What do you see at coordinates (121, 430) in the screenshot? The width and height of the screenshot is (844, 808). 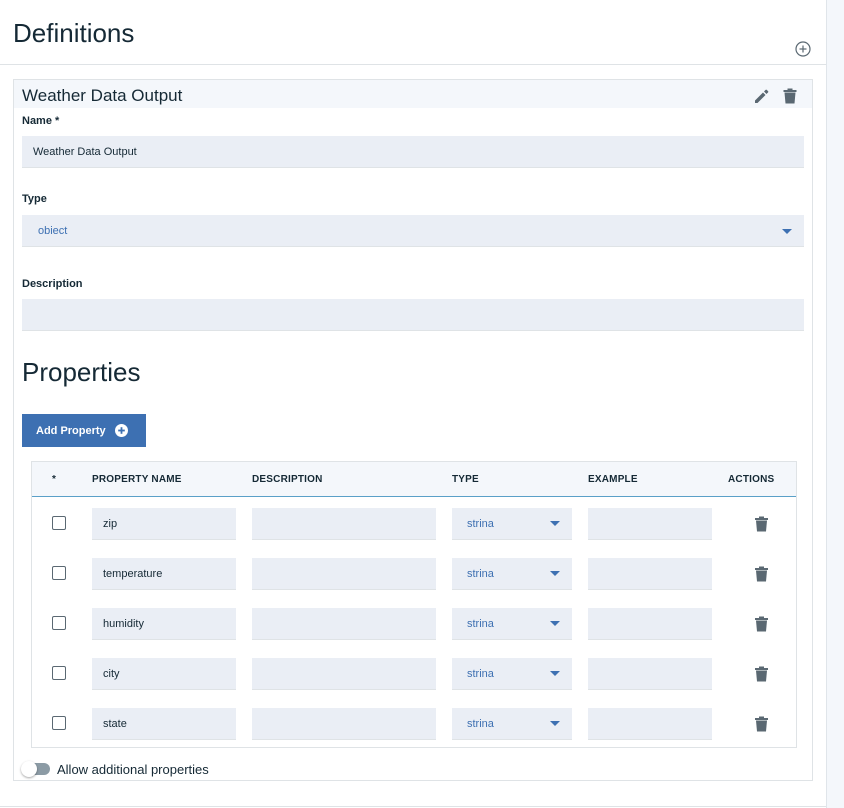 I see `plus-circle-icon` at bounding box center [121, 430].